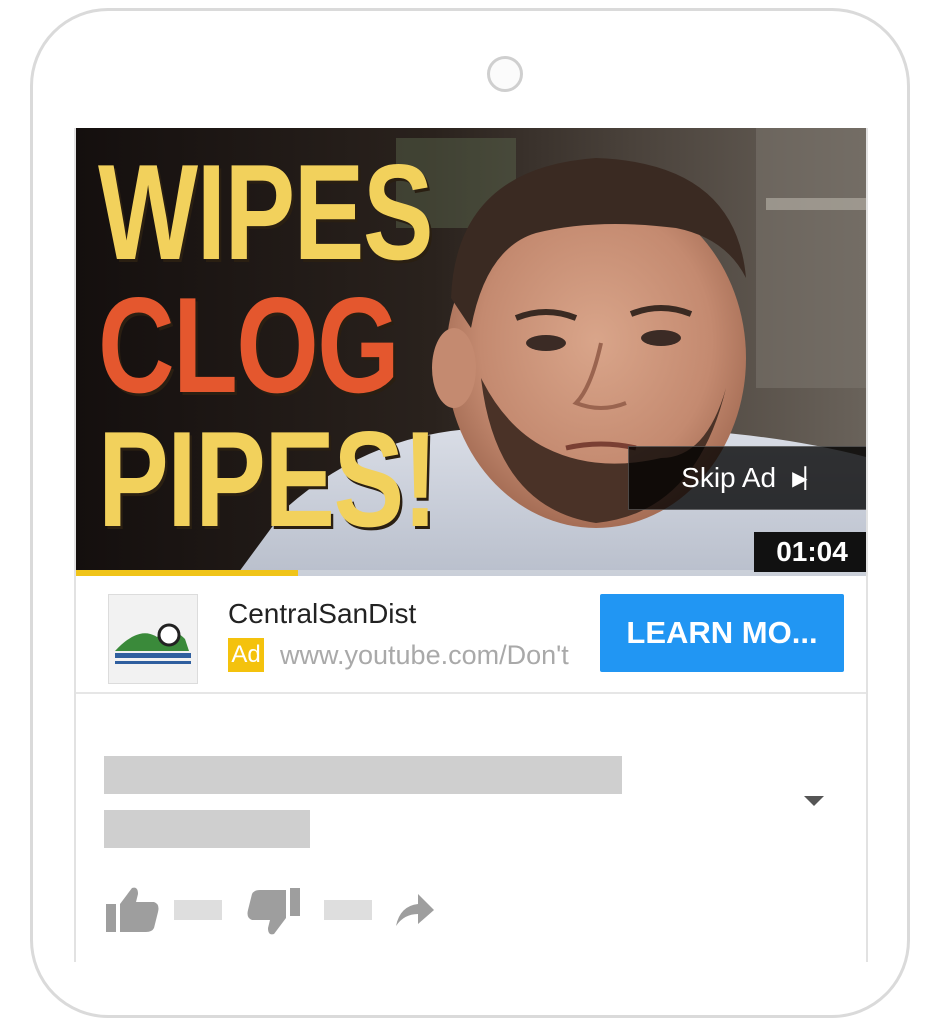  Describe the element at coordinates (348, 910) in the screenshot. I see `dislike-count-placeholder` at that location.